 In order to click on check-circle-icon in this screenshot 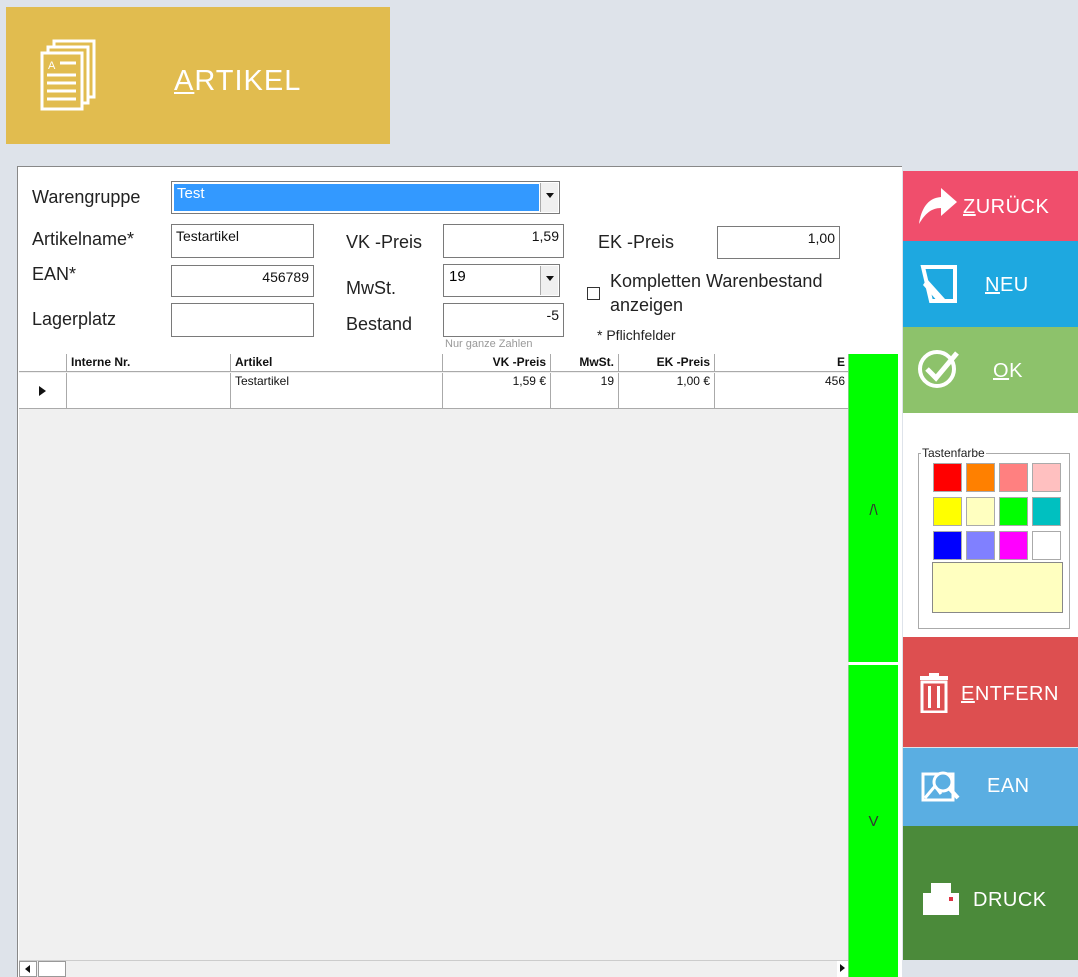, I will do `click(938, 369)`.